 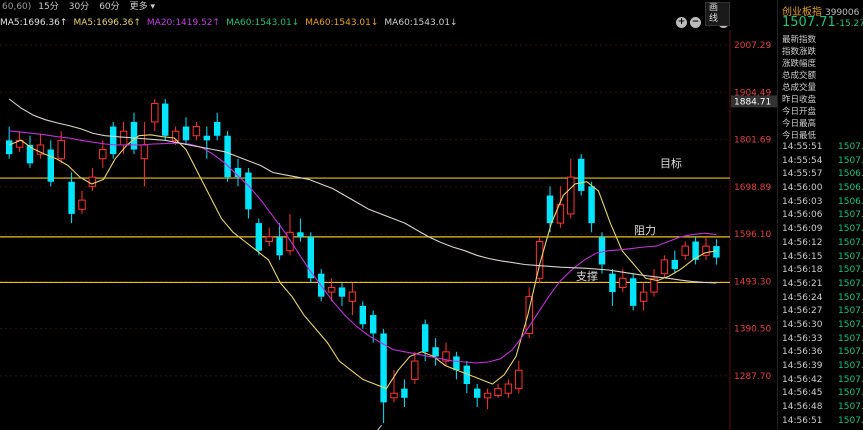 I want to click on price-axis-label: 1698.89, so click(x=752, y=188).